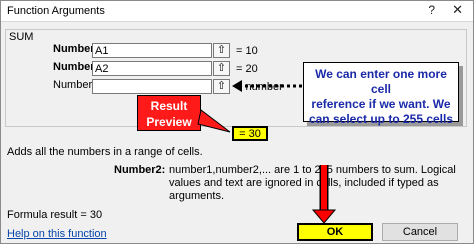 This screenshot has width=474, height=244. Describe the element at coordinates (381, 104) in the screenshot. I see `callout-line: reference if we want. We` at that location.